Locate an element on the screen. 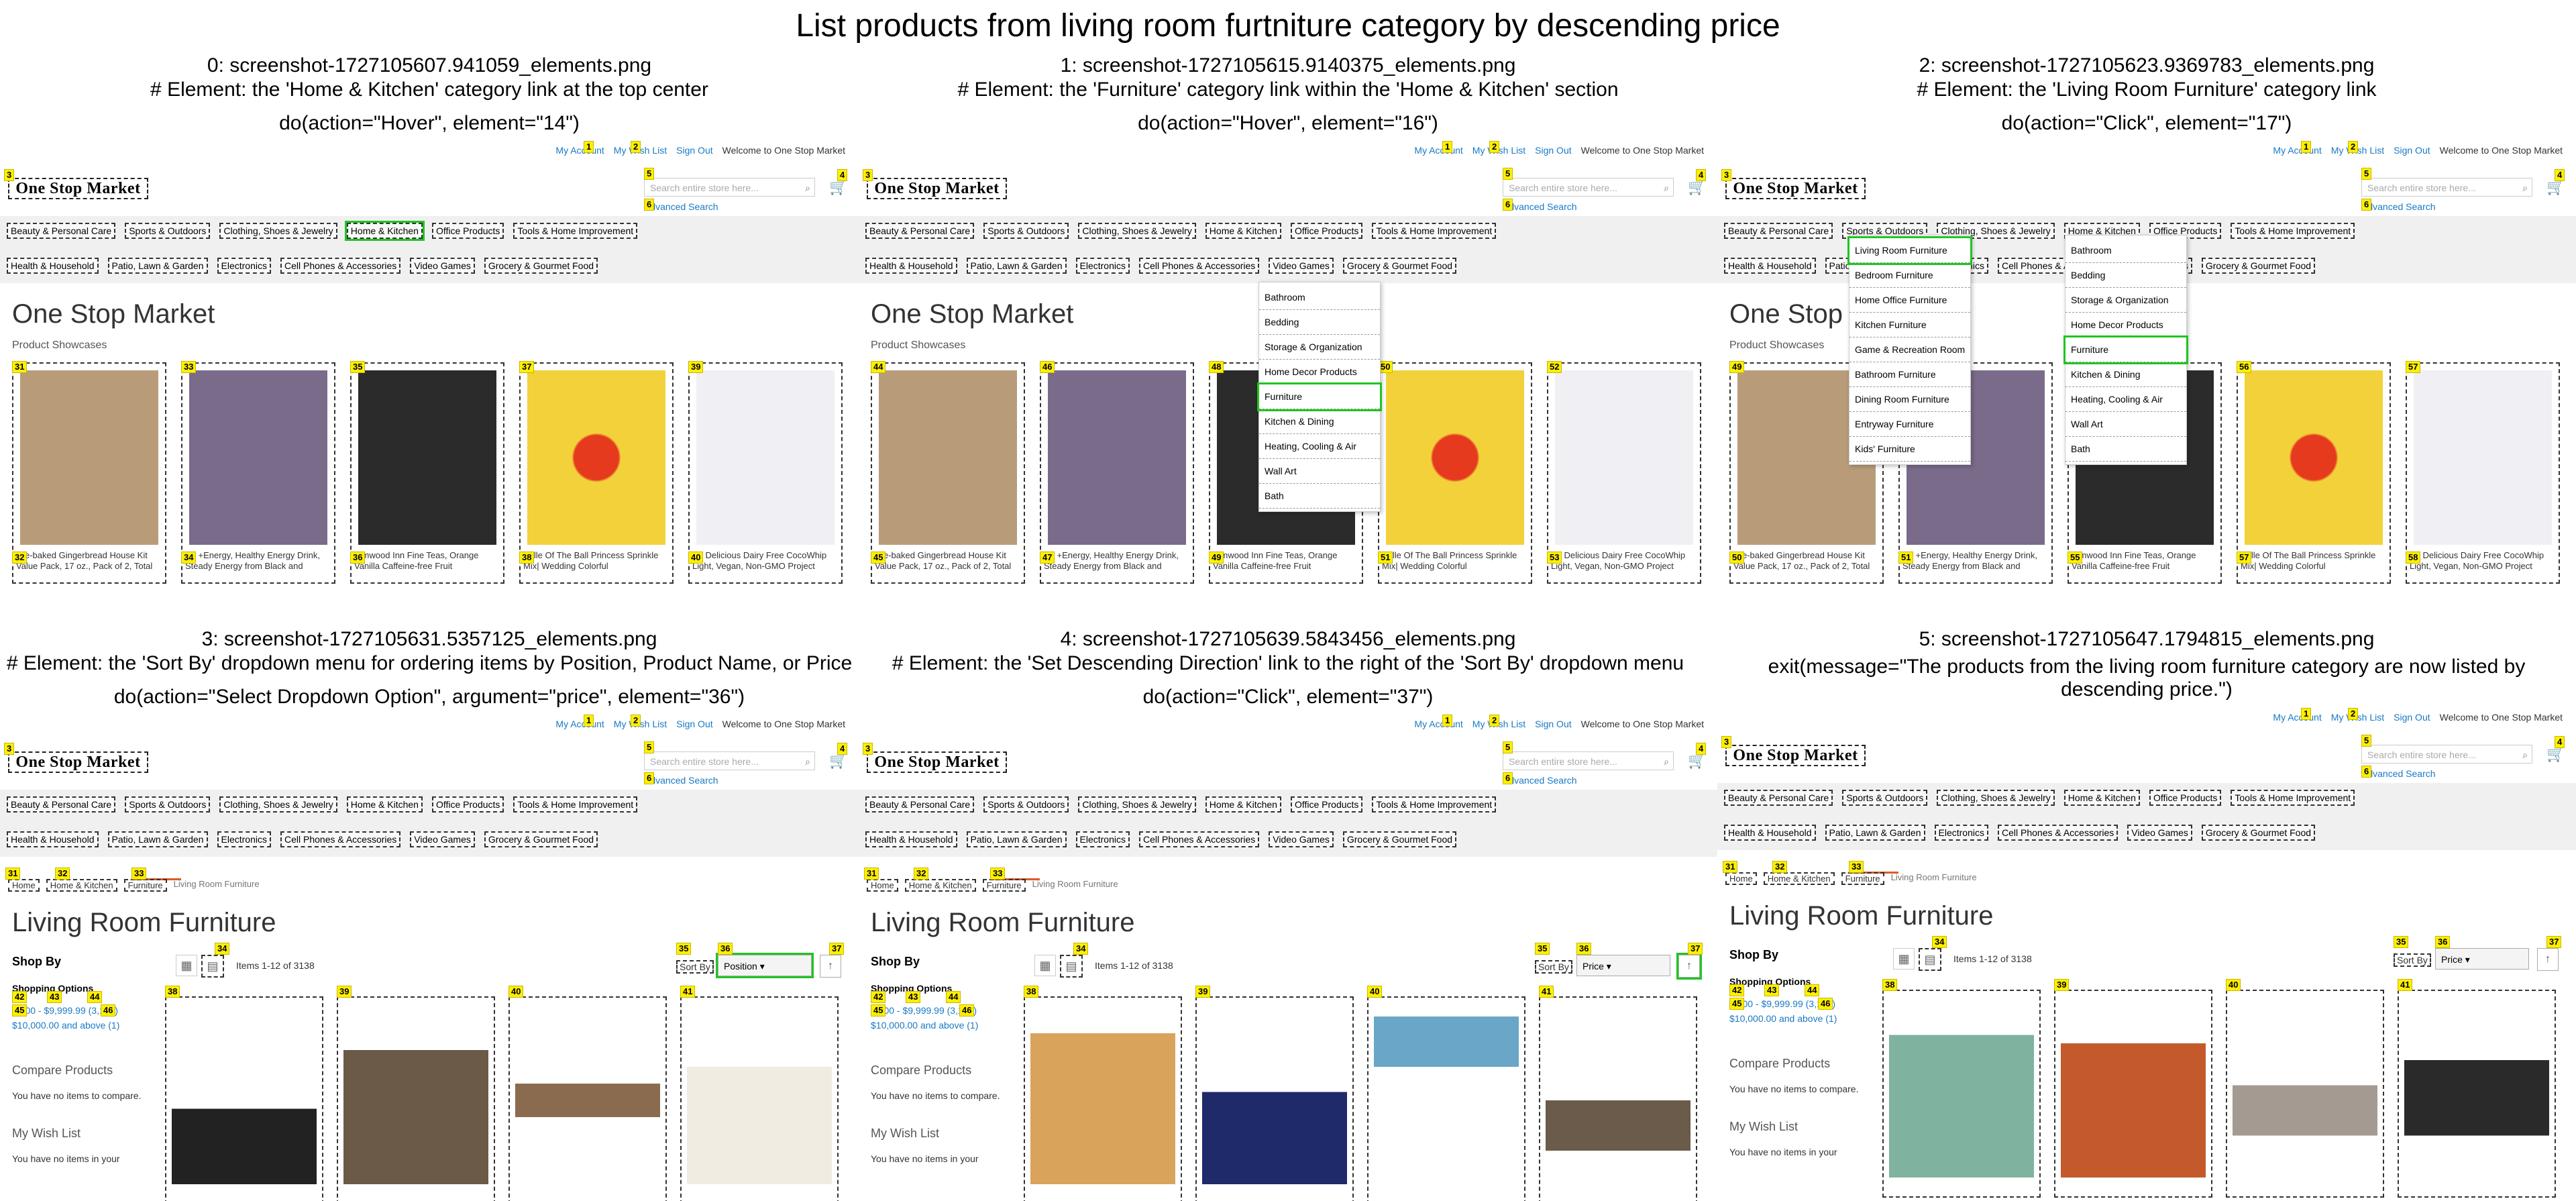 This screenshot has width=2576, height=1201. advanced-search-link: Advanced Search is located at coordinates (1540, 206).